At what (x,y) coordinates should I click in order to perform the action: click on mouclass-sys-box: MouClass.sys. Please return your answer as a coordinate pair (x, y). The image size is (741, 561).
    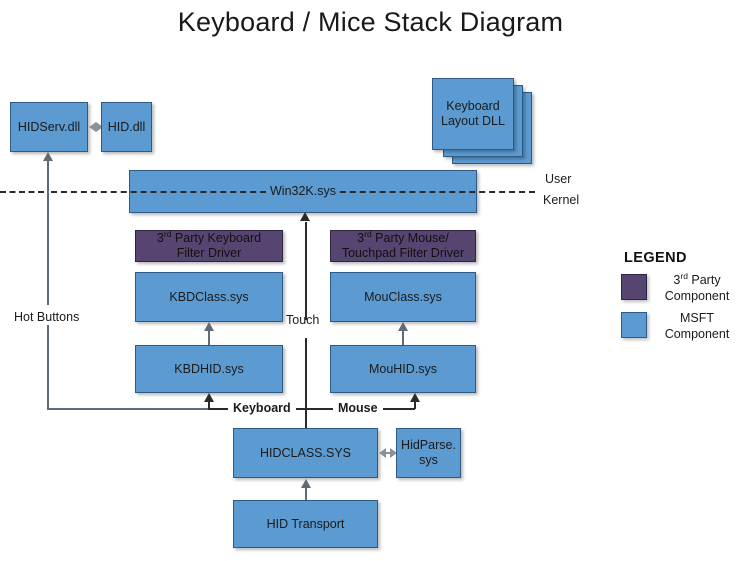
    Looking at the image, I should click on (403, 297).